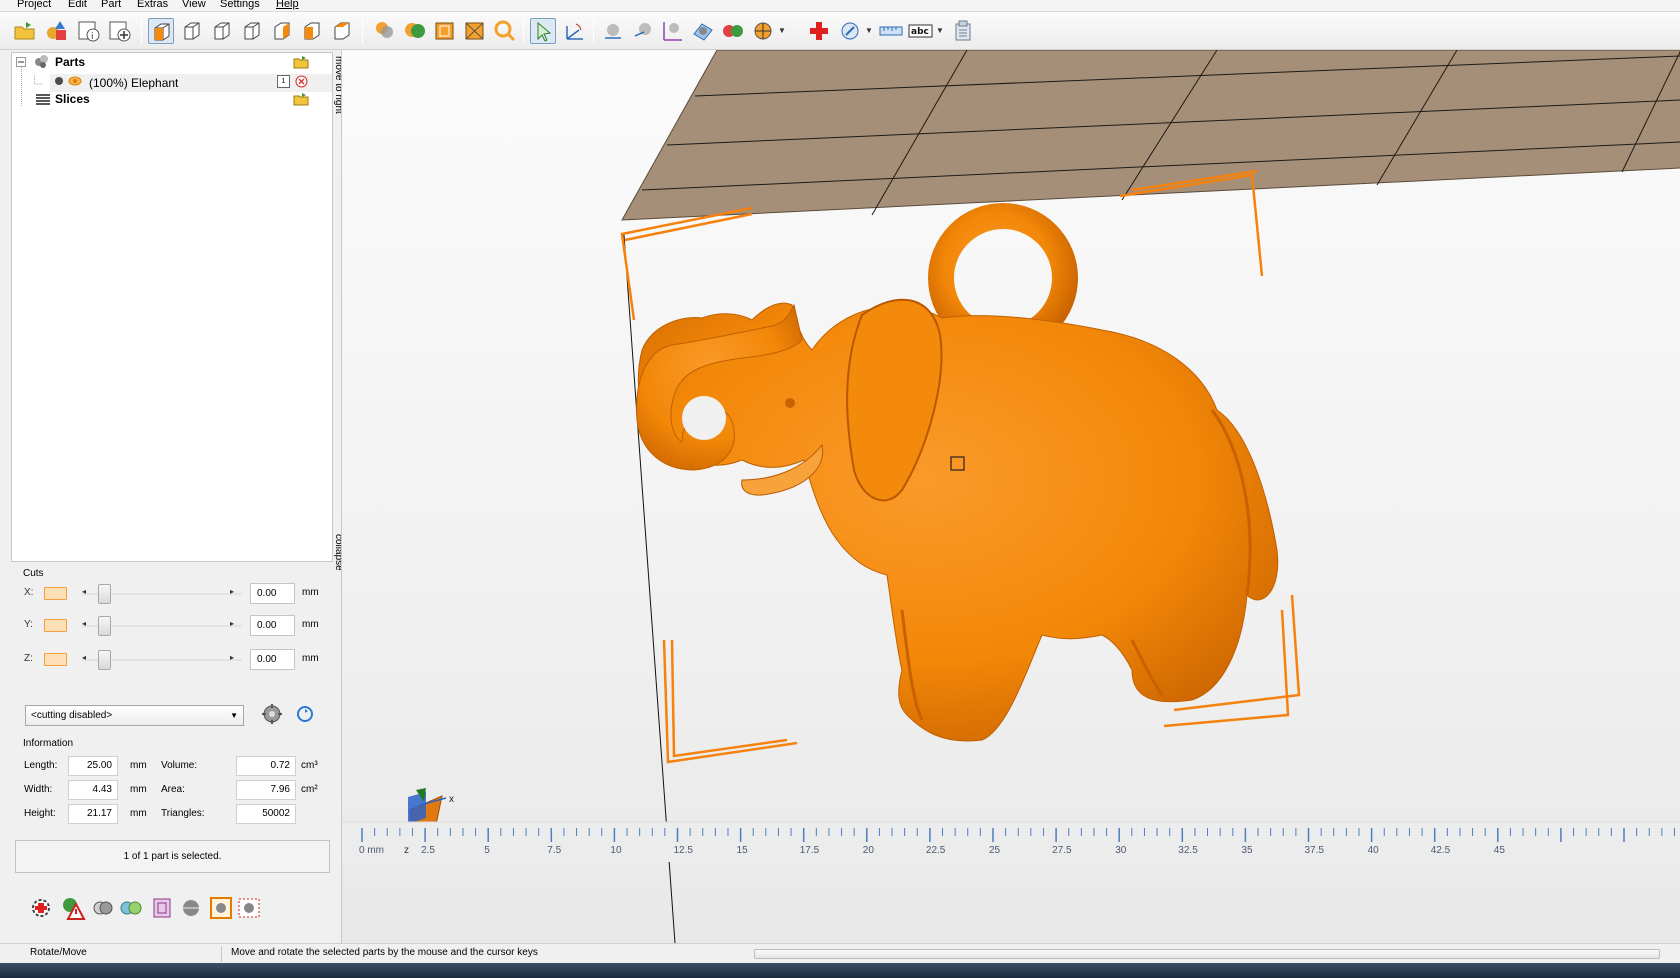 The height and width of the screenshot is (978, 1680). What do you see at coordinates (487, 850) in the screenshot?
I see `ruler-label: 5` at bounding box center [487, 850].